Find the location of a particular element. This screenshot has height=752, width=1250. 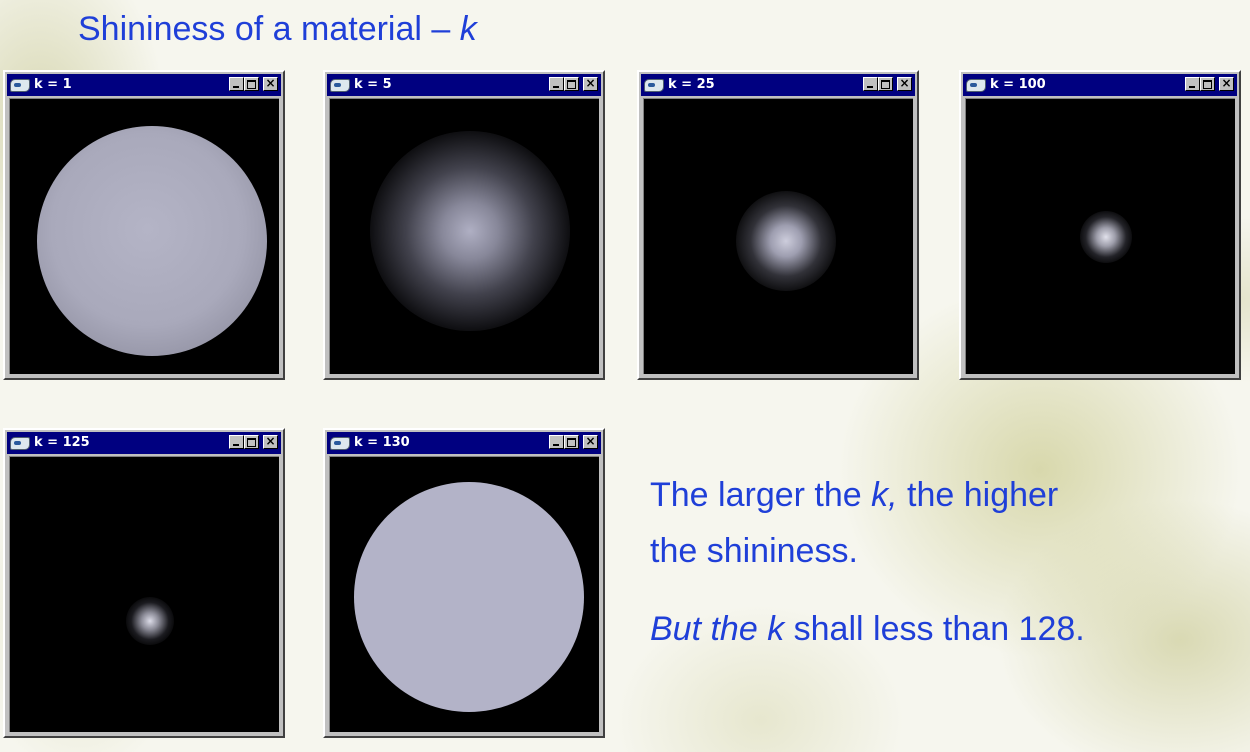

title-variable: k is located at coordinates (468, 29).